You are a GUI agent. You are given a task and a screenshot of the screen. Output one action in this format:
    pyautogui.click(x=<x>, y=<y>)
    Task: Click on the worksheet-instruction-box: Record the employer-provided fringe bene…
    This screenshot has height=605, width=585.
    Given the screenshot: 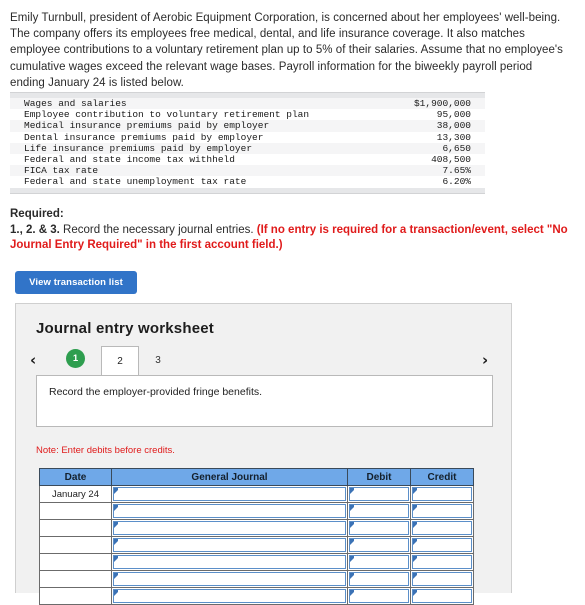 What is the action you would take?
    pyautogui.click(x=264, y=401)
    